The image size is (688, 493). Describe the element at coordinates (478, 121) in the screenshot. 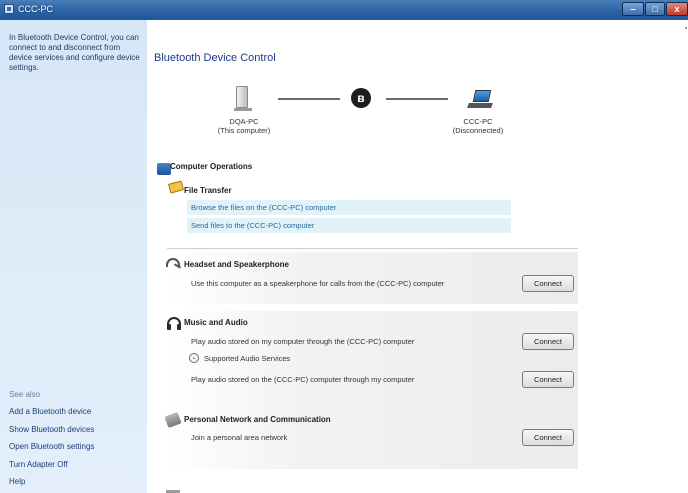

I see `remote-device-name: CCC-PC` at that location.